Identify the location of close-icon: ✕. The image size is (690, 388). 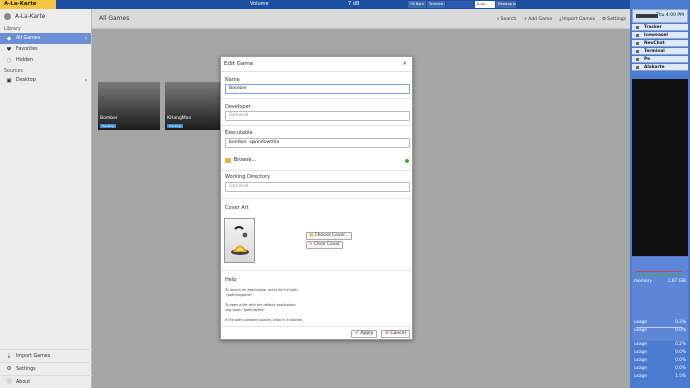
(404, 64).